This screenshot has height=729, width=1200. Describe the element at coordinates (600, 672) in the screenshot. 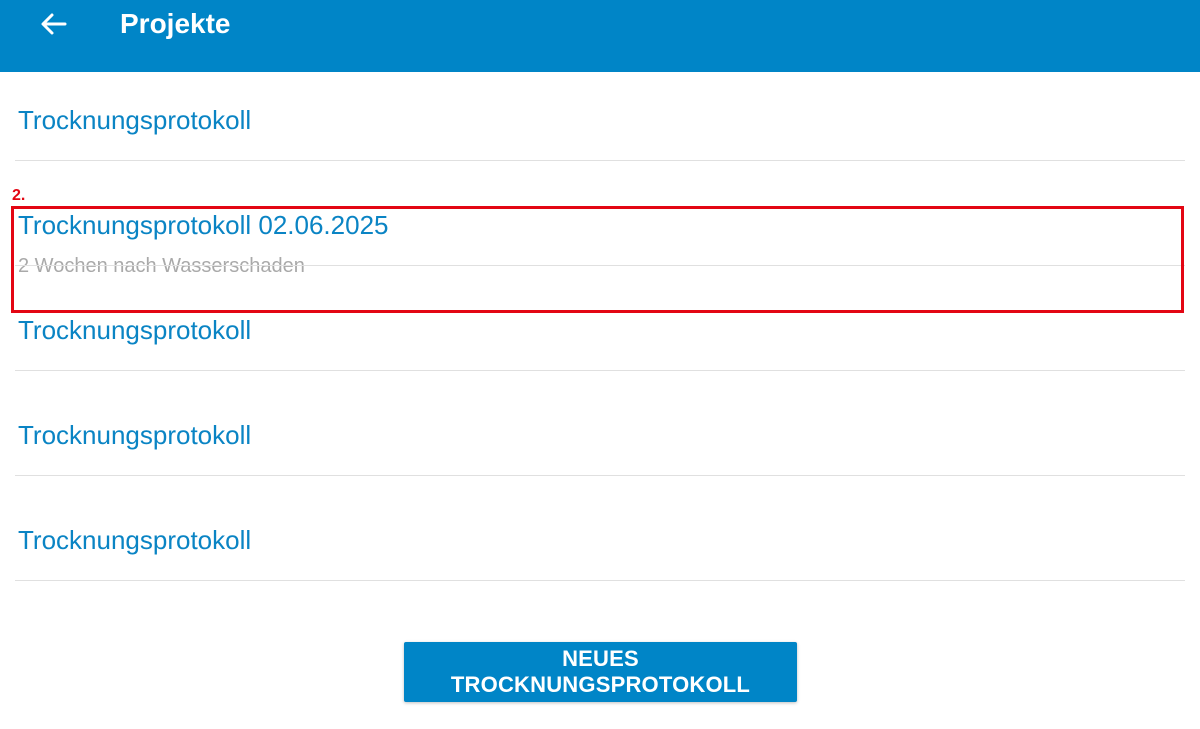

I see `new-protocol-button: NEUES TROCKNUNGSPROTOKOLL` at that location.